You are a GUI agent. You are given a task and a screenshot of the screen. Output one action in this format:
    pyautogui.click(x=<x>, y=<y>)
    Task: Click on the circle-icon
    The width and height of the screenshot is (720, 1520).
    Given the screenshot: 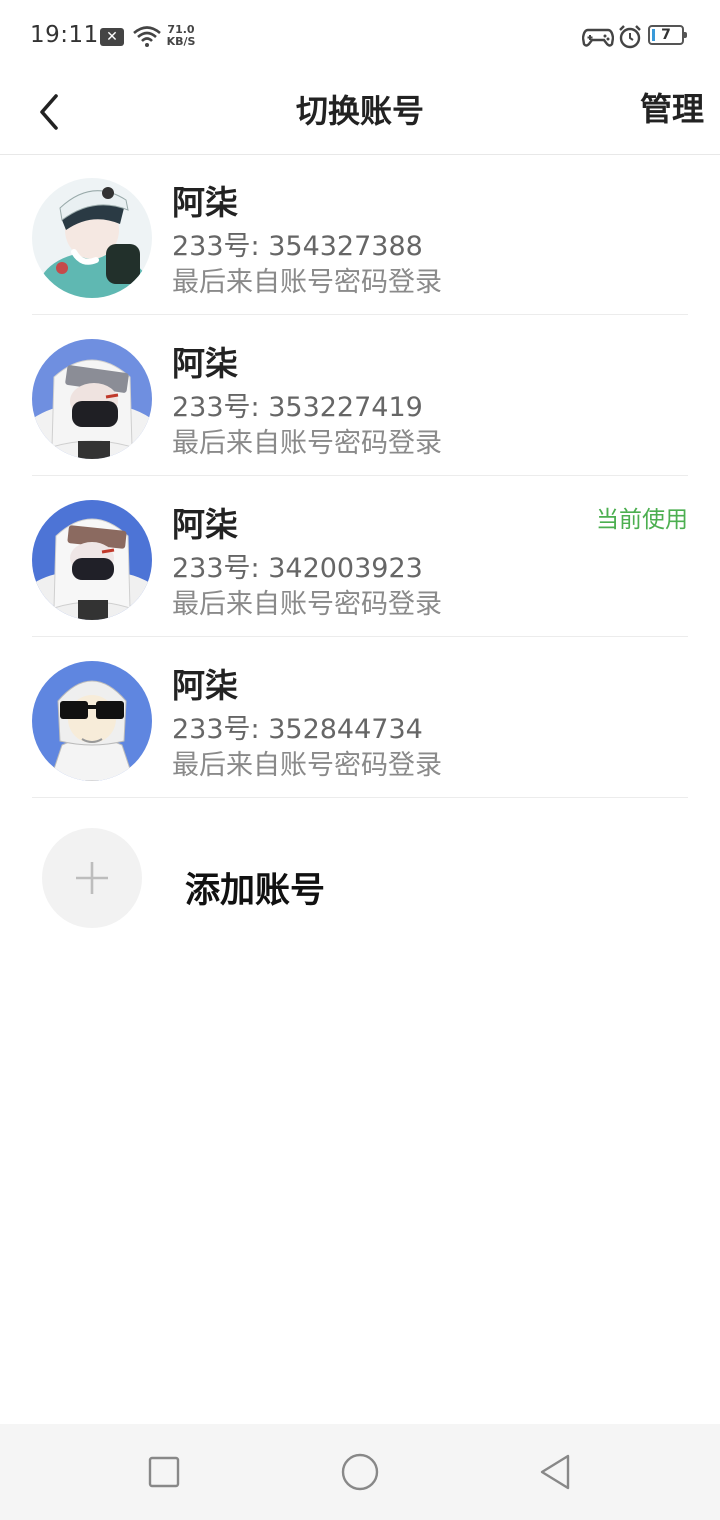 What is the action you would take?
    pyautogui.click(x=360, y=1472)
    